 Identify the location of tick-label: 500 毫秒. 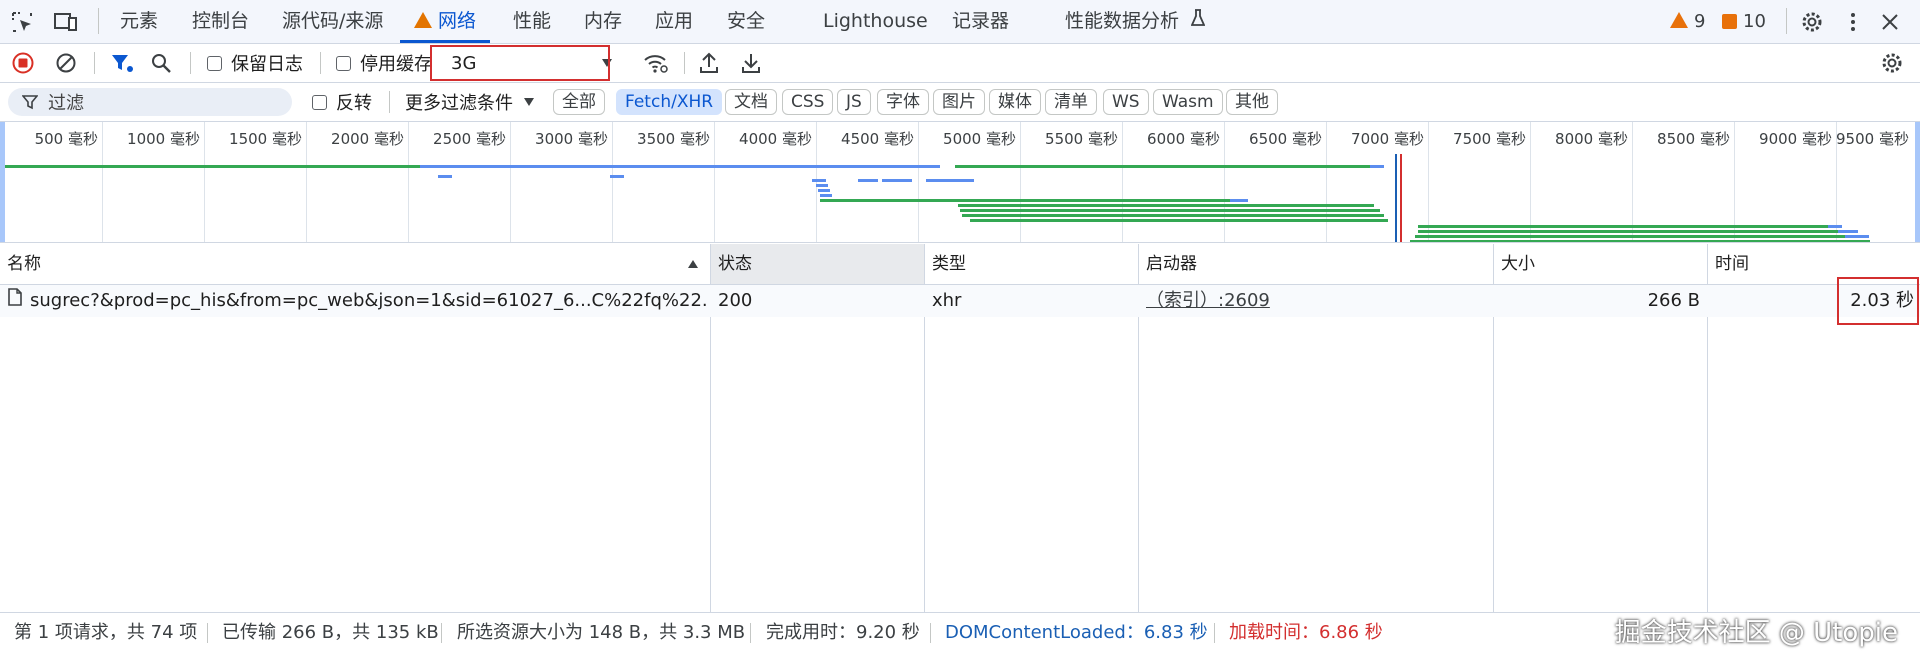
(66, 139).